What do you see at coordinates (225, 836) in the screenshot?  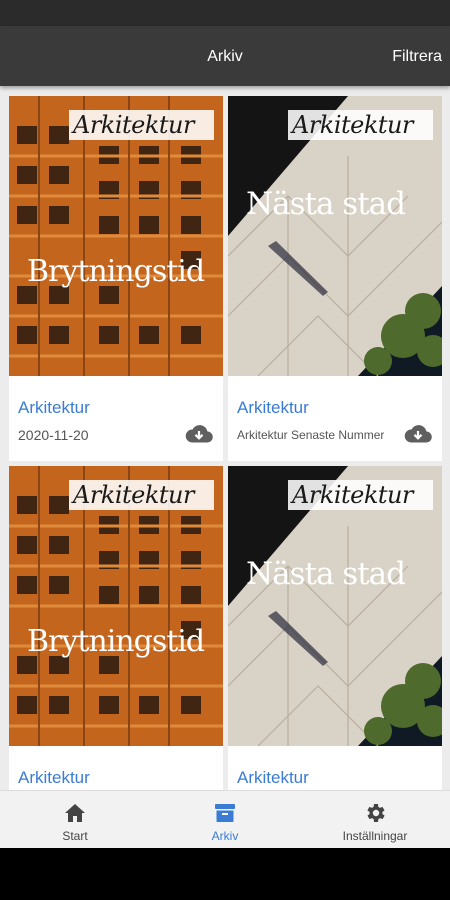 I see `nav-label: Arkiv` at bounding box center [225, 836].